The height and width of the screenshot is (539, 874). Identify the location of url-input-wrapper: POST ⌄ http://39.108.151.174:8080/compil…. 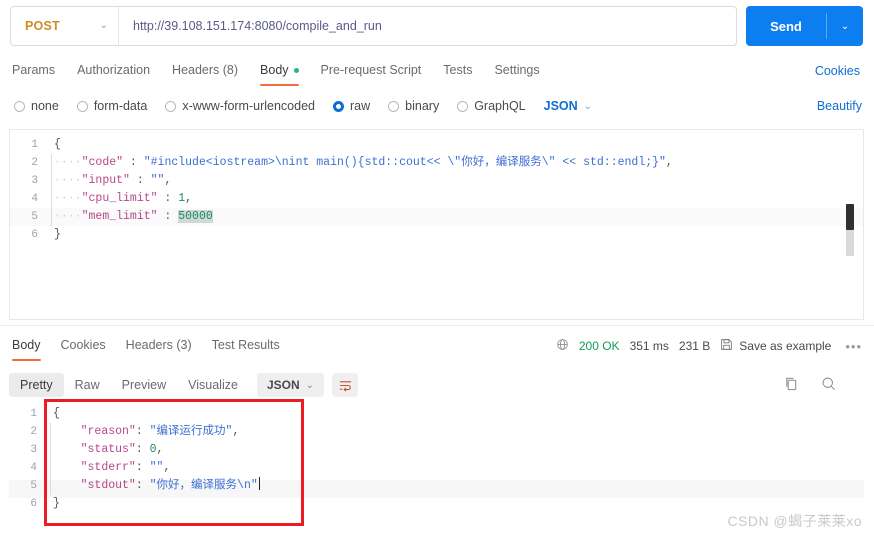
(373, 26).